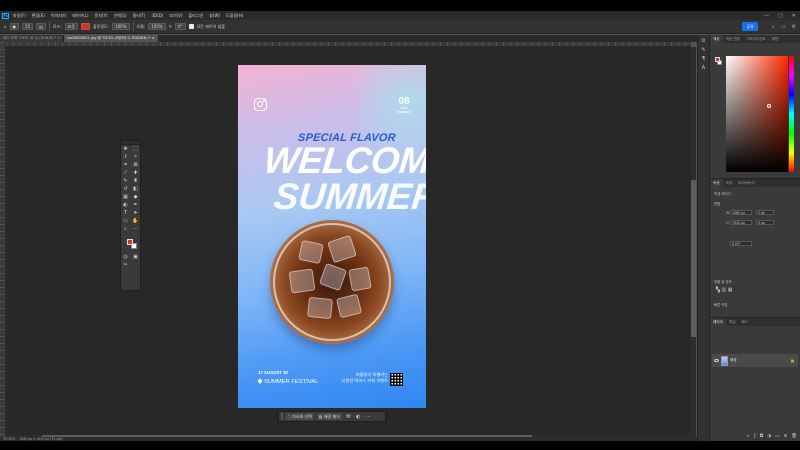  What do you see at coordinates (704, 50) in the screenshot?
I see `brush-panel-icon: ✎` at bounding box center [704, 50].